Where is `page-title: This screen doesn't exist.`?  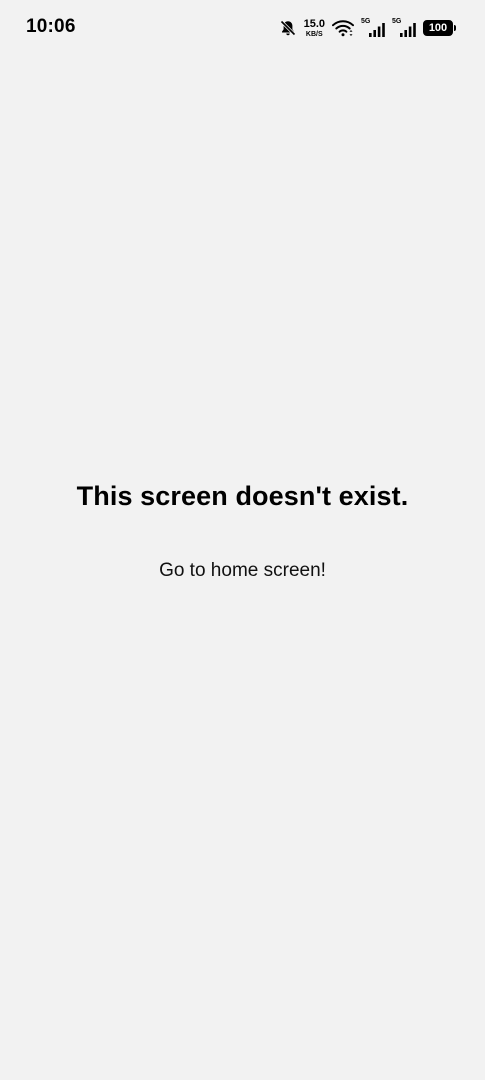
page-title: This screen doesn't exist. is located at coordinates (242, 496).